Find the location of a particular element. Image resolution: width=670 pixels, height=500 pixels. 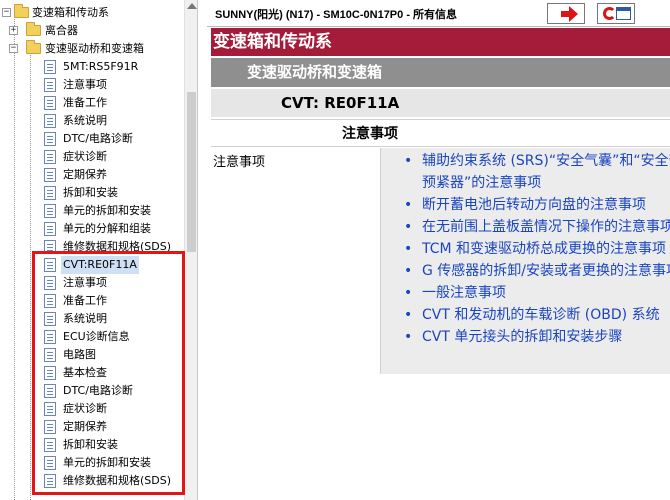

tree-folder-item: − 变速箱和传动系 is located at coordinates (92, 13).